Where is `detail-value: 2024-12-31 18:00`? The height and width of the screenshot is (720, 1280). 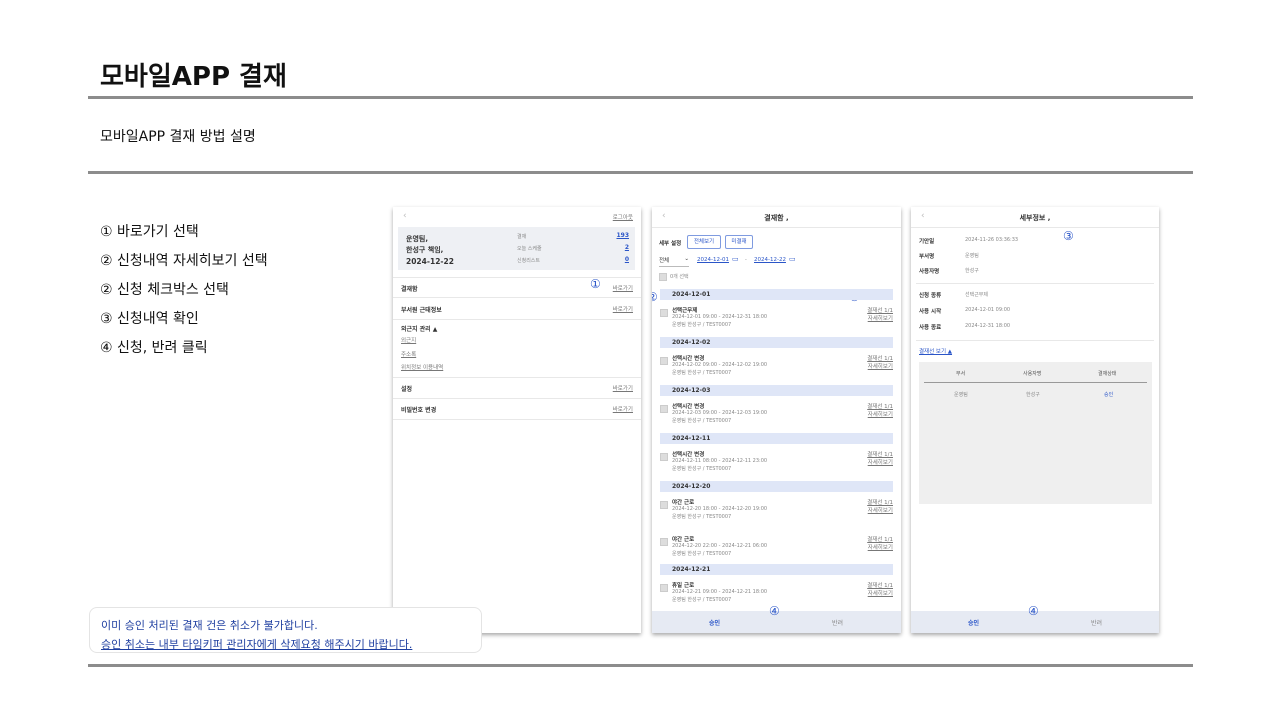
detail-value: 2024-12-31 18:00 is located at coordinates (988, 326).